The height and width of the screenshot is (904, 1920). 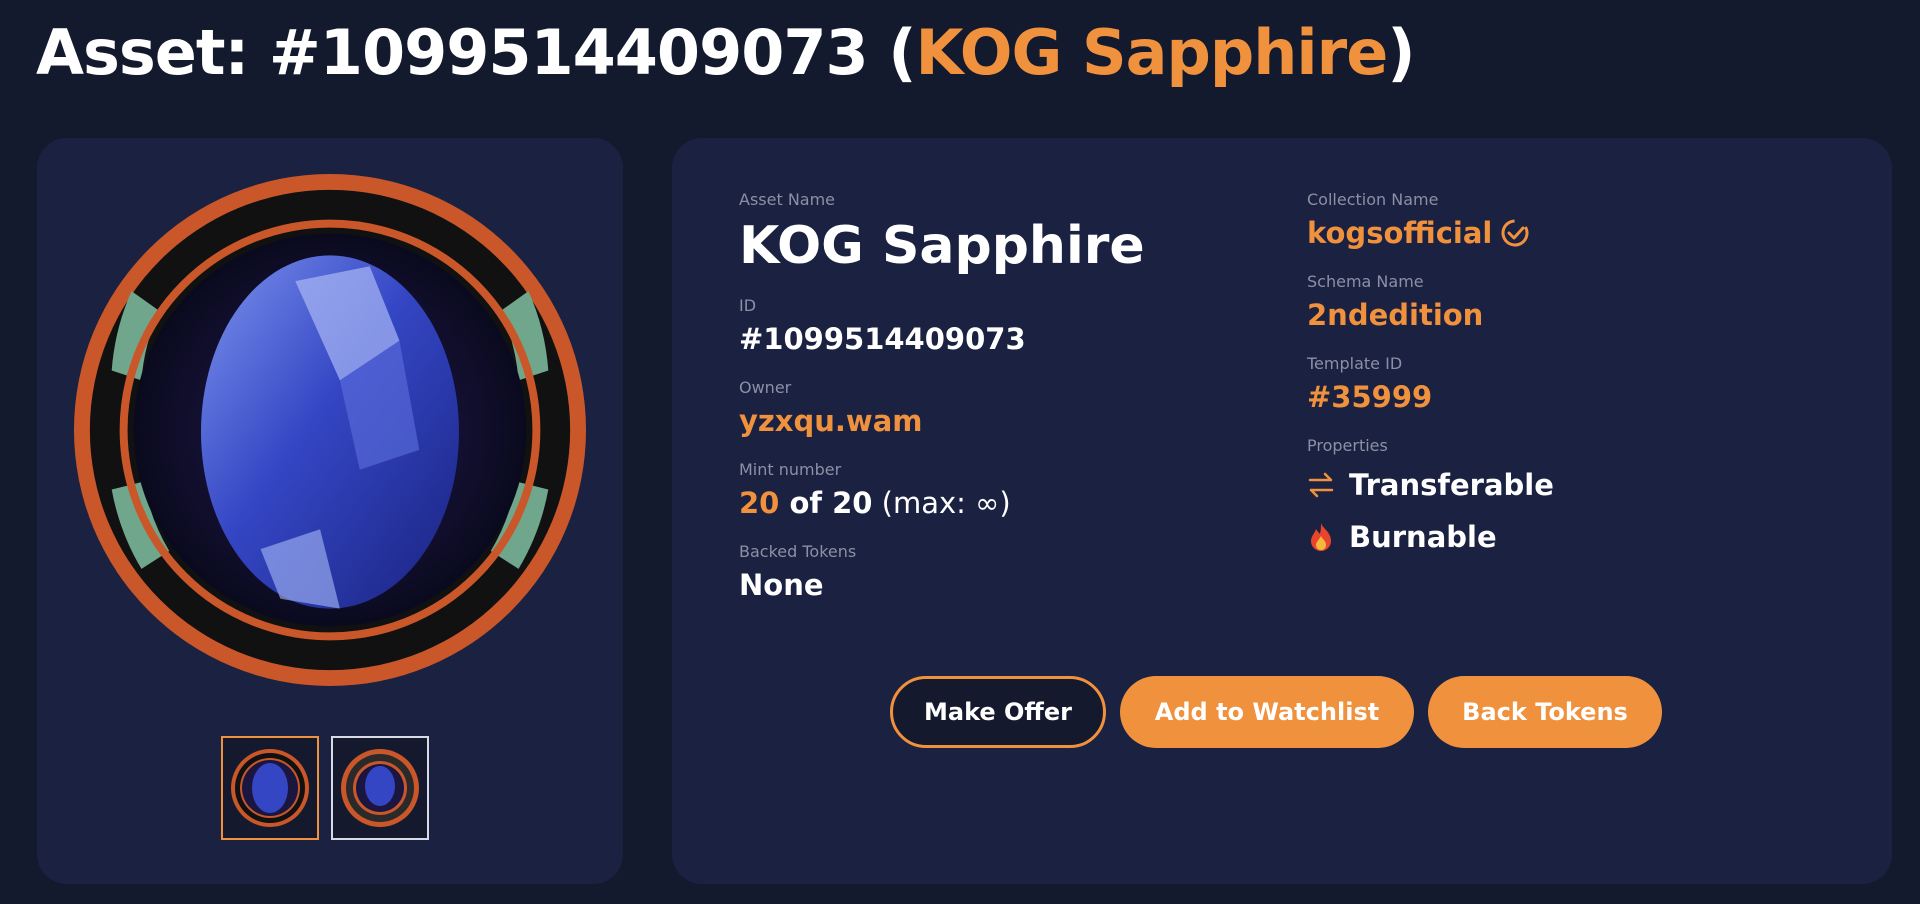 What do you see at coordinates (942, 246) in the screenshot?
I see `asset-name-value: KOG Sapphire` at bounding box center [942, 246].